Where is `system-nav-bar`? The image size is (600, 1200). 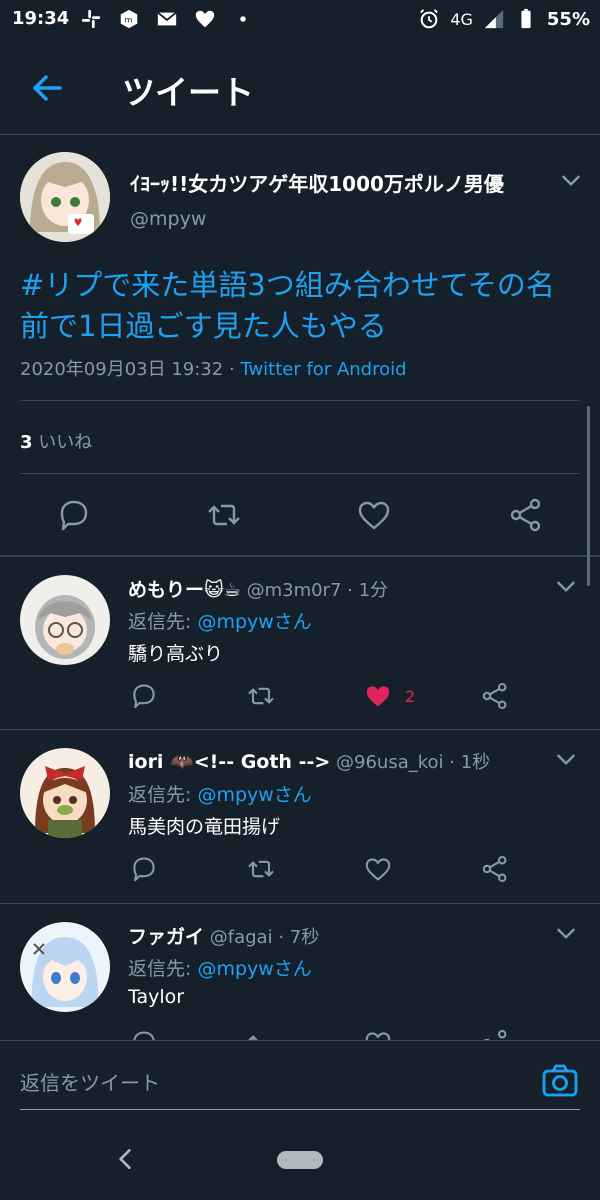 system-nav-bar is located at coordinates (300, 1160).